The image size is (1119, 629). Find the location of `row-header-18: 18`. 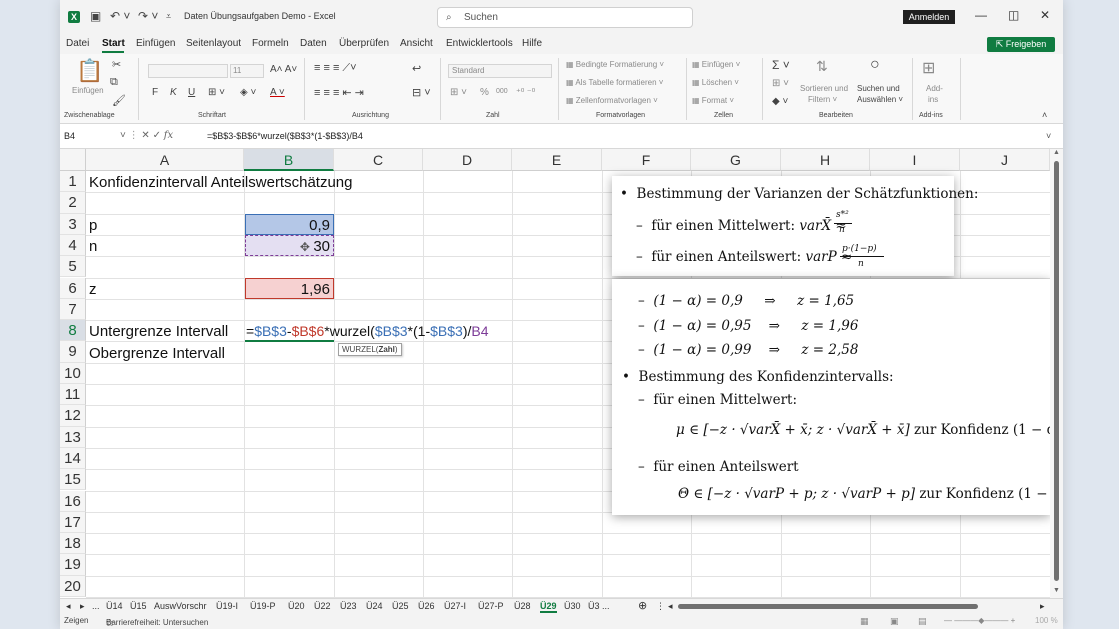

row-header-18: 18 is located at coordinates (73, 544).